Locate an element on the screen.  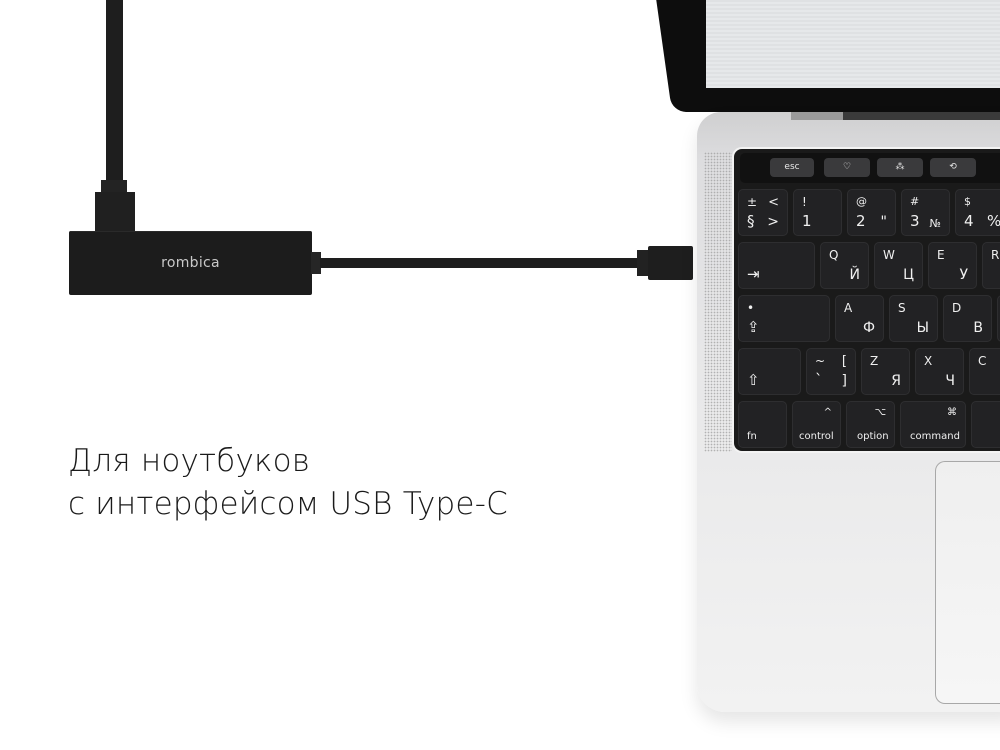
caption-line-2: с интерфейсом USB Type-C is located at coordinates (288, 504).